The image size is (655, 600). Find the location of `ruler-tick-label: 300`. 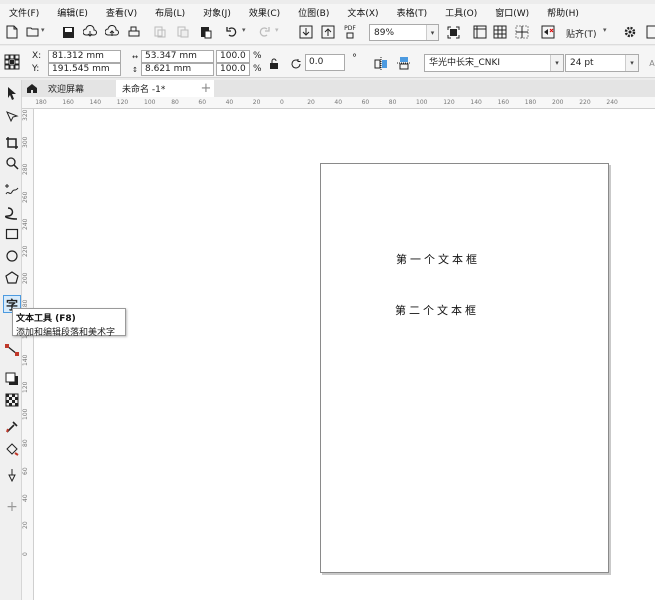

ruler-tick-label: 300 is located at coordinates (25, 142).